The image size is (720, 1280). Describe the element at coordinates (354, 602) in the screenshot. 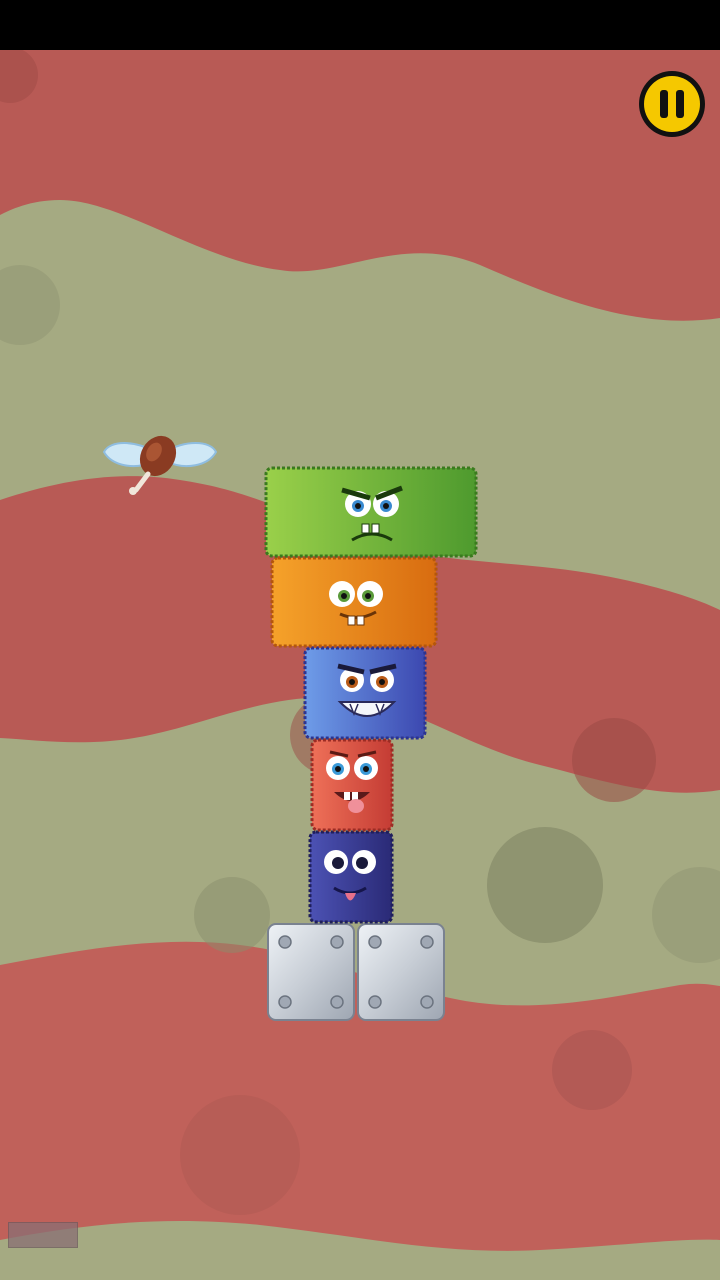

I see `orange-monster` at that location.